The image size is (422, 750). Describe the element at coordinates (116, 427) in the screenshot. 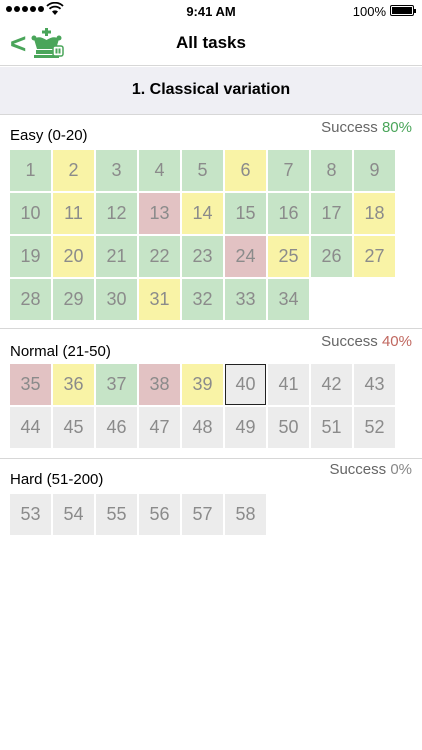

I see `task-tile: 46` at that location.